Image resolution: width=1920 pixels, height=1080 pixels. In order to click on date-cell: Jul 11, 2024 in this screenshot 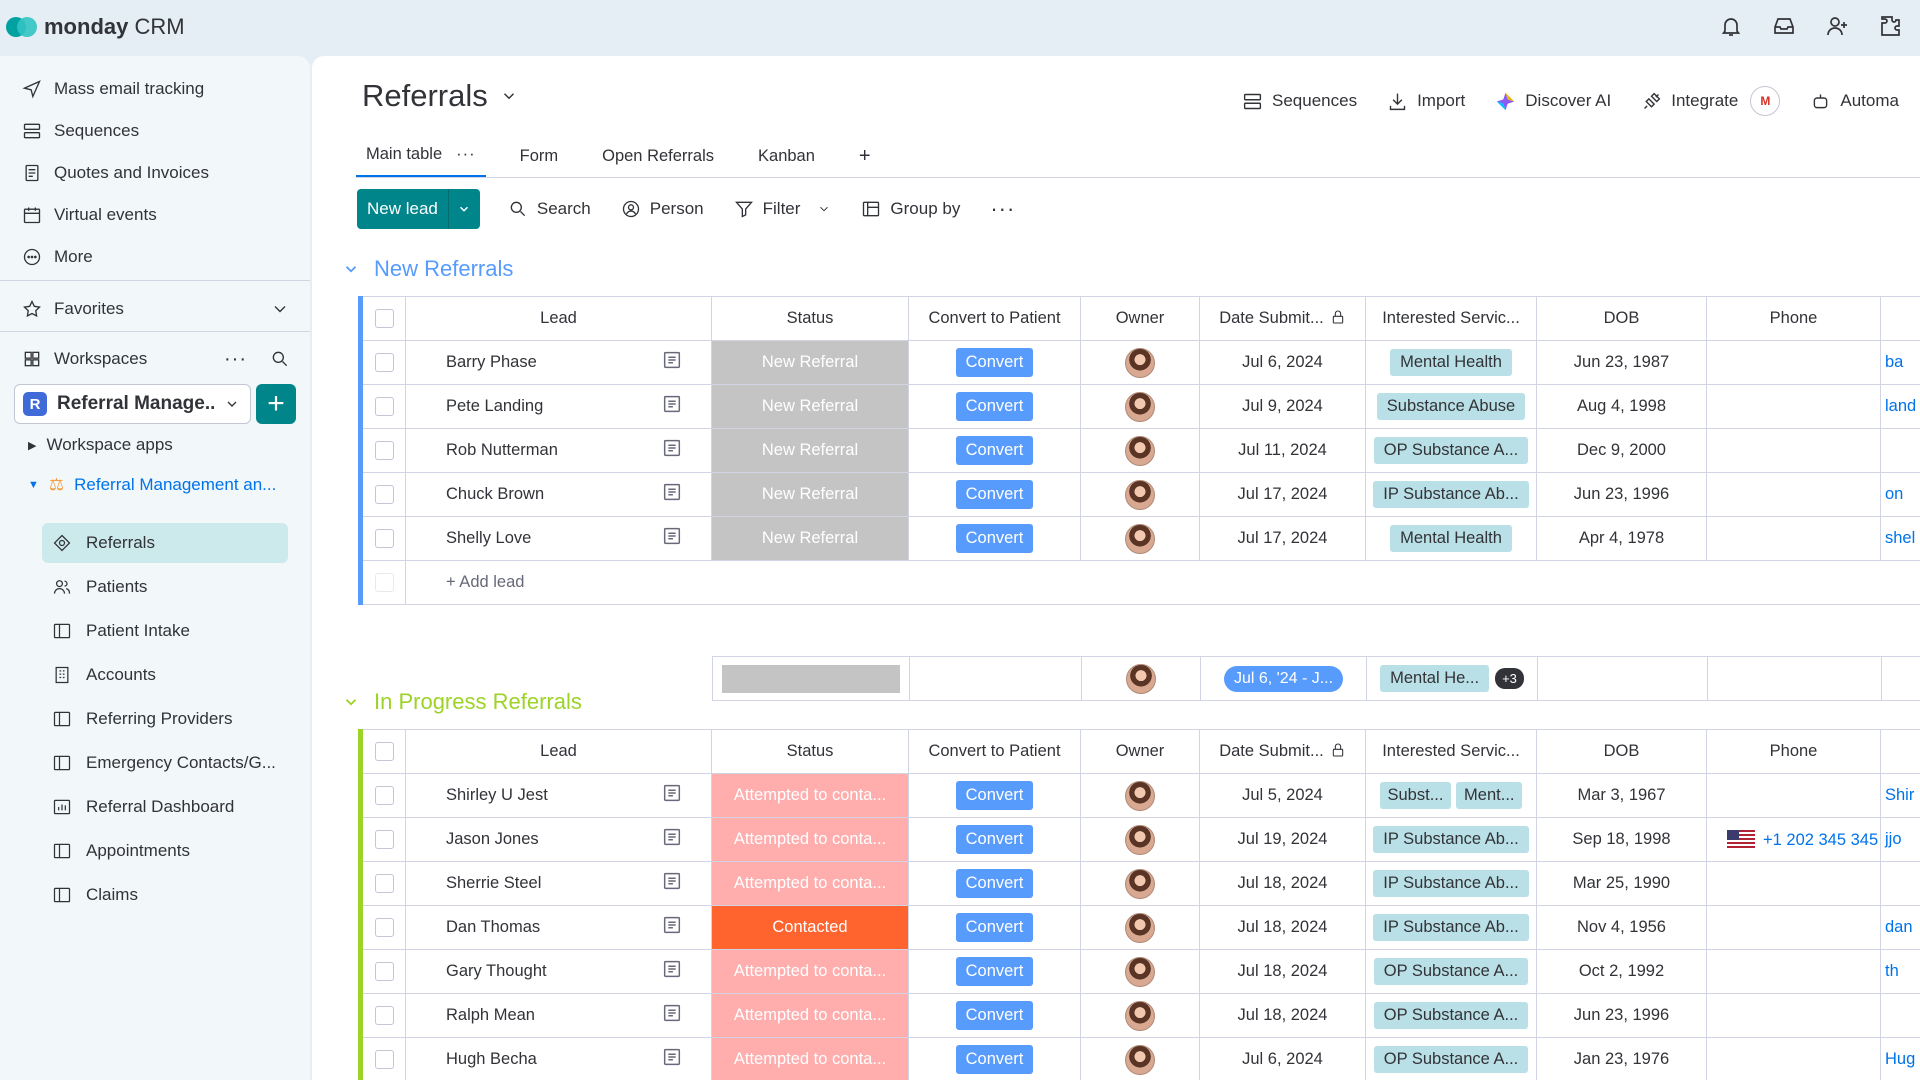, I will do `click(1282, 450)`.